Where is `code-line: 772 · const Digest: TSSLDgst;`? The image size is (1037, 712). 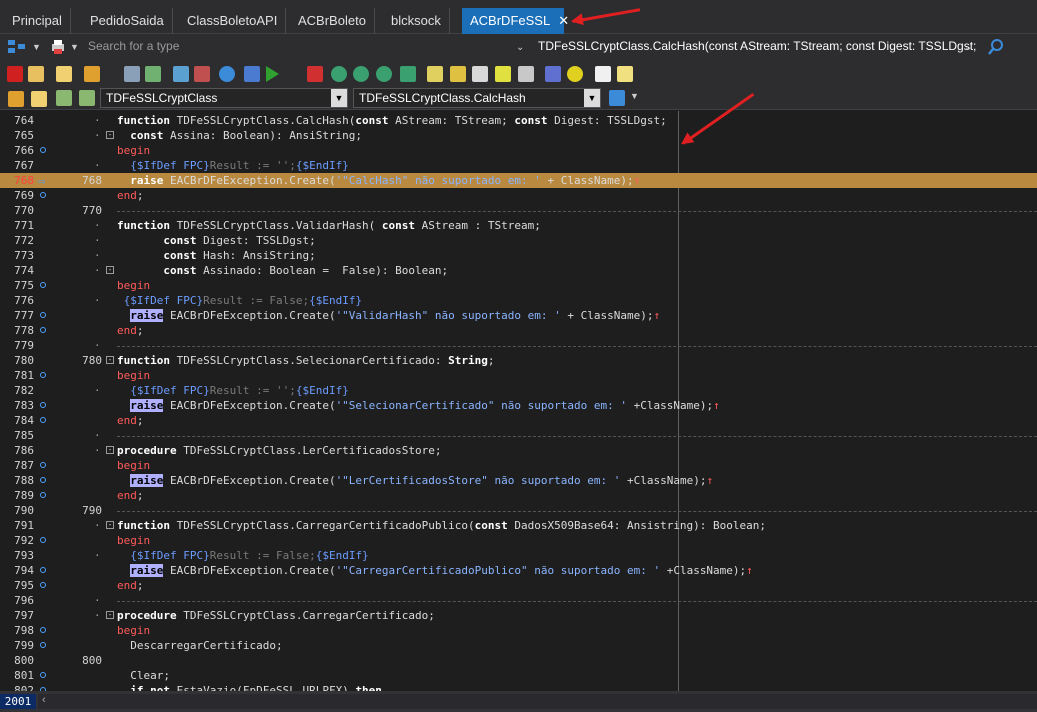
code-line: 772 · const Digest: TSSLDgst; is located at coordinates (518, 240).